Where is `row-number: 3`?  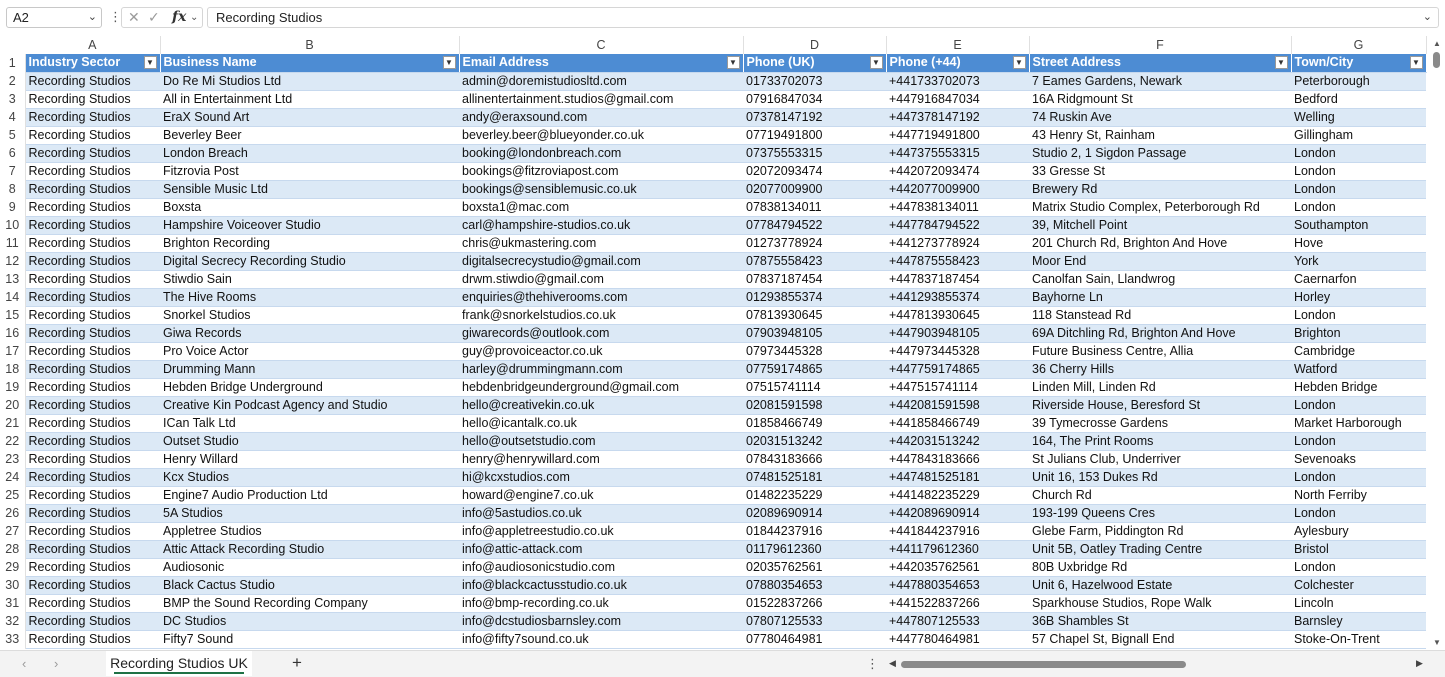
row-number: 3 is located at coordinates (13, 99).